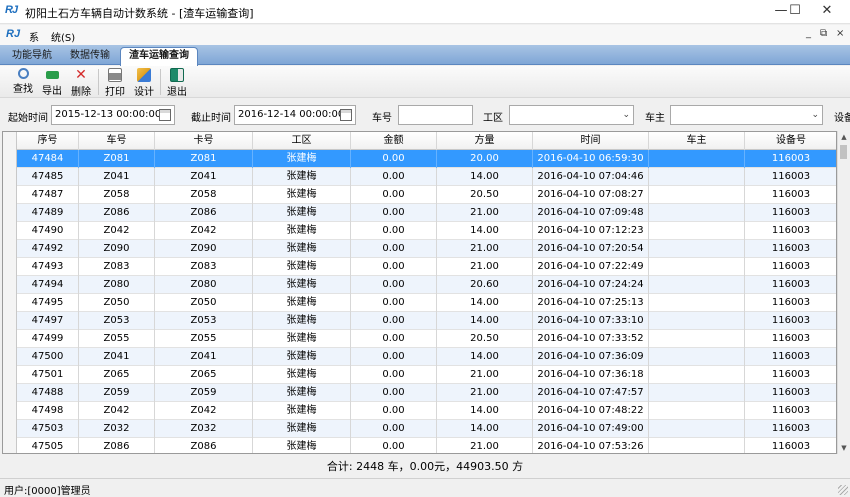  I want to click on cell-col-plate: Z090, so click(117, 249).